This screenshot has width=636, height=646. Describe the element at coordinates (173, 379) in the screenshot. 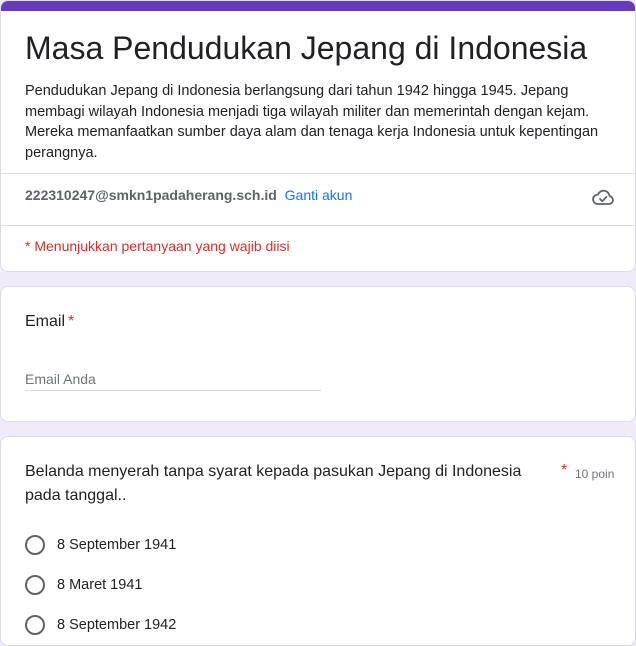

I see `email-input` at that location.